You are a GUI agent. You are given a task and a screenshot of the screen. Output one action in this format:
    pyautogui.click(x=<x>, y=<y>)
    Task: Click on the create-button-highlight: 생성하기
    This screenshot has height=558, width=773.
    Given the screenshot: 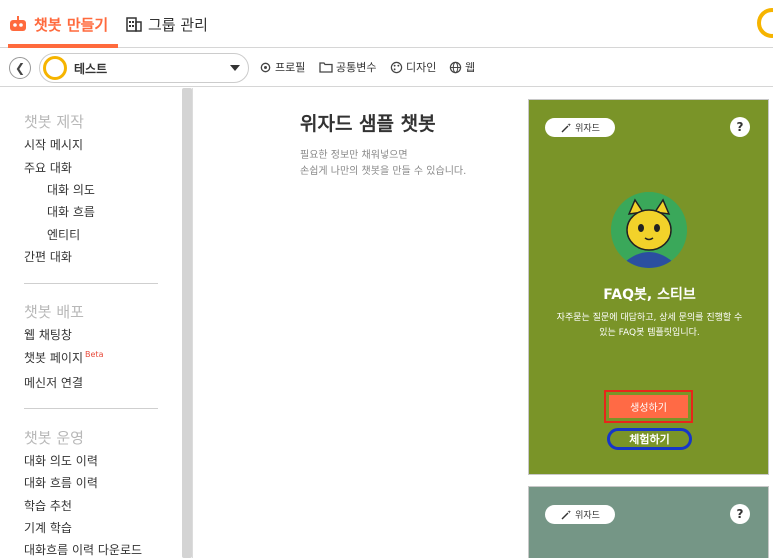 What is the action you would take?
    pyautogui.click(x=648, y=406)
    